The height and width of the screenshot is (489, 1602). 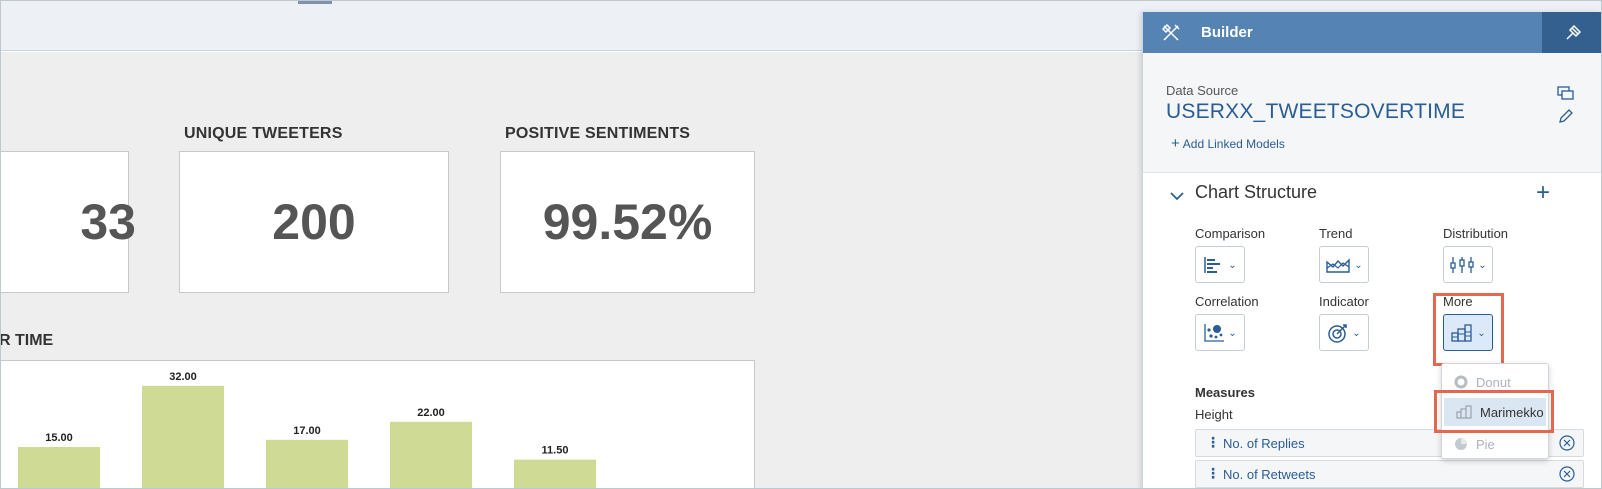 I want to click on kpi-card-total: 33, so click(x=68, y=222).